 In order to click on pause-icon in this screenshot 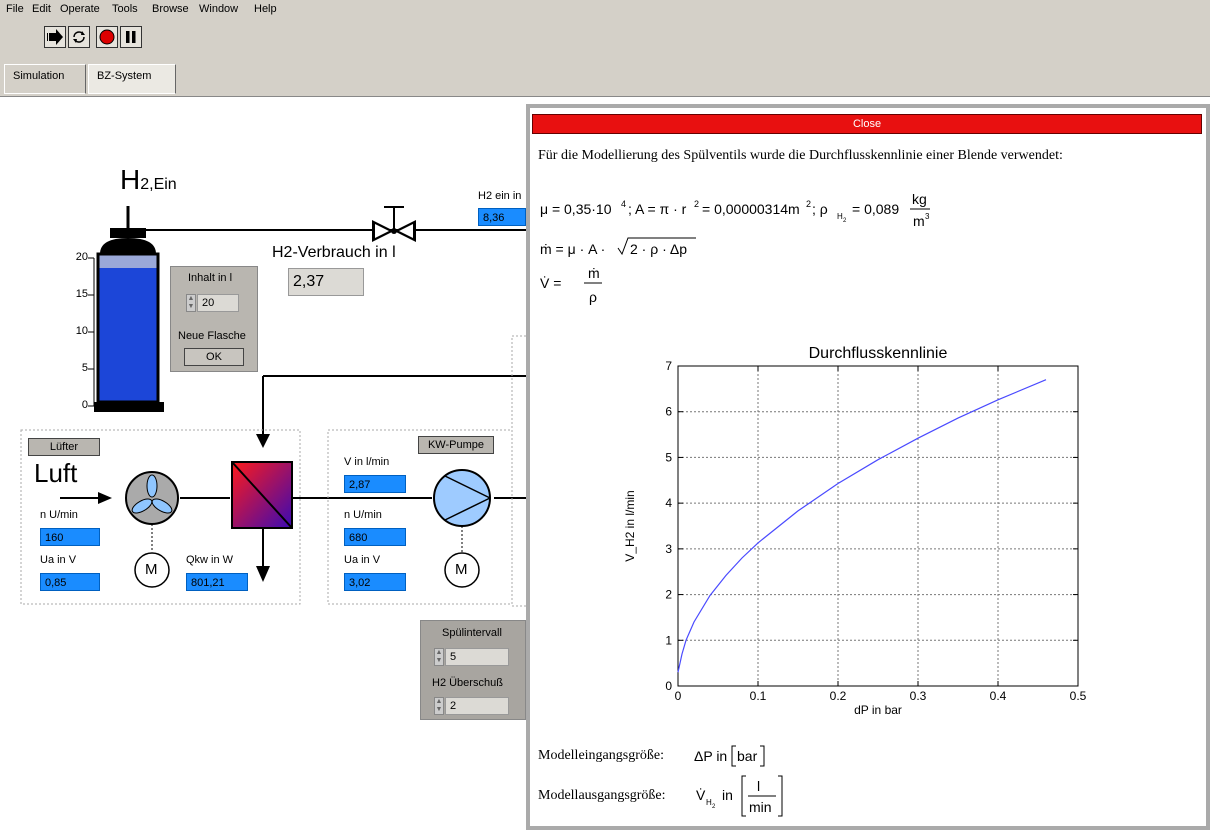, I will do `click(131, 37)`.